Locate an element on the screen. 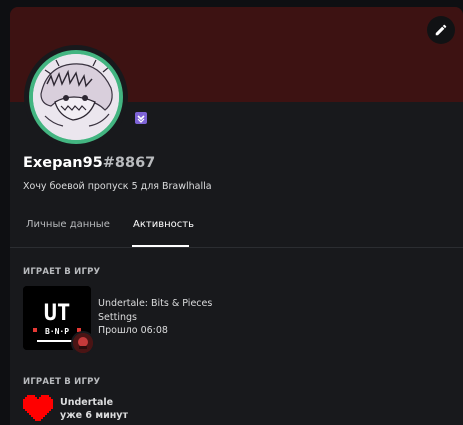  username-discriminator: #8867 is located at coordinates (129, 163).